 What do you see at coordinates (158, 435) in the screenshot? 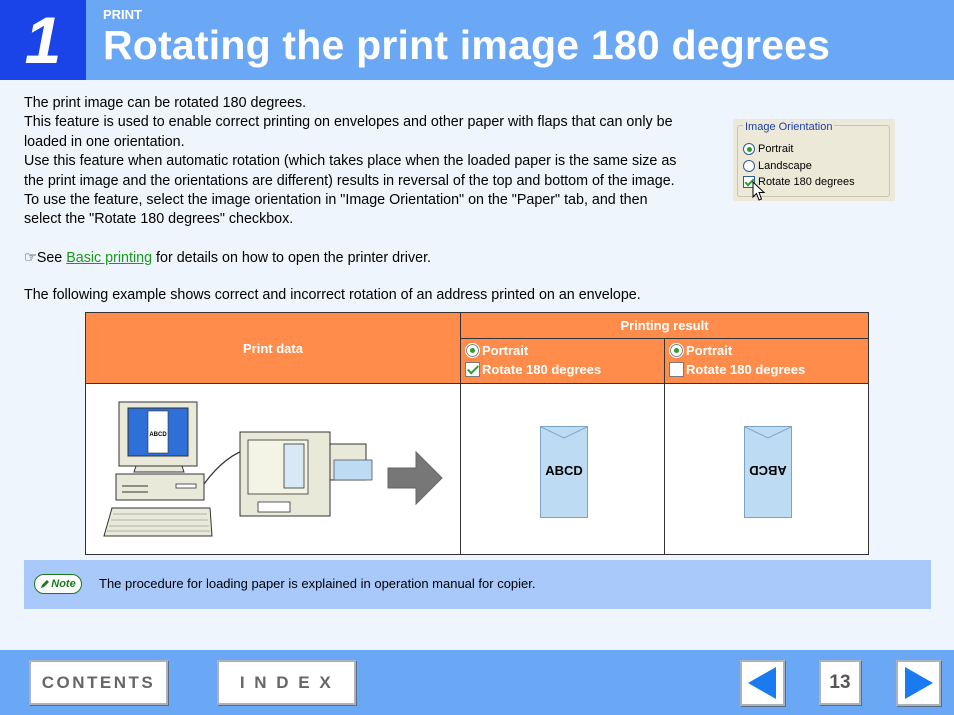
I see `screen-text: ABCD` at bounding box center [158, 435].